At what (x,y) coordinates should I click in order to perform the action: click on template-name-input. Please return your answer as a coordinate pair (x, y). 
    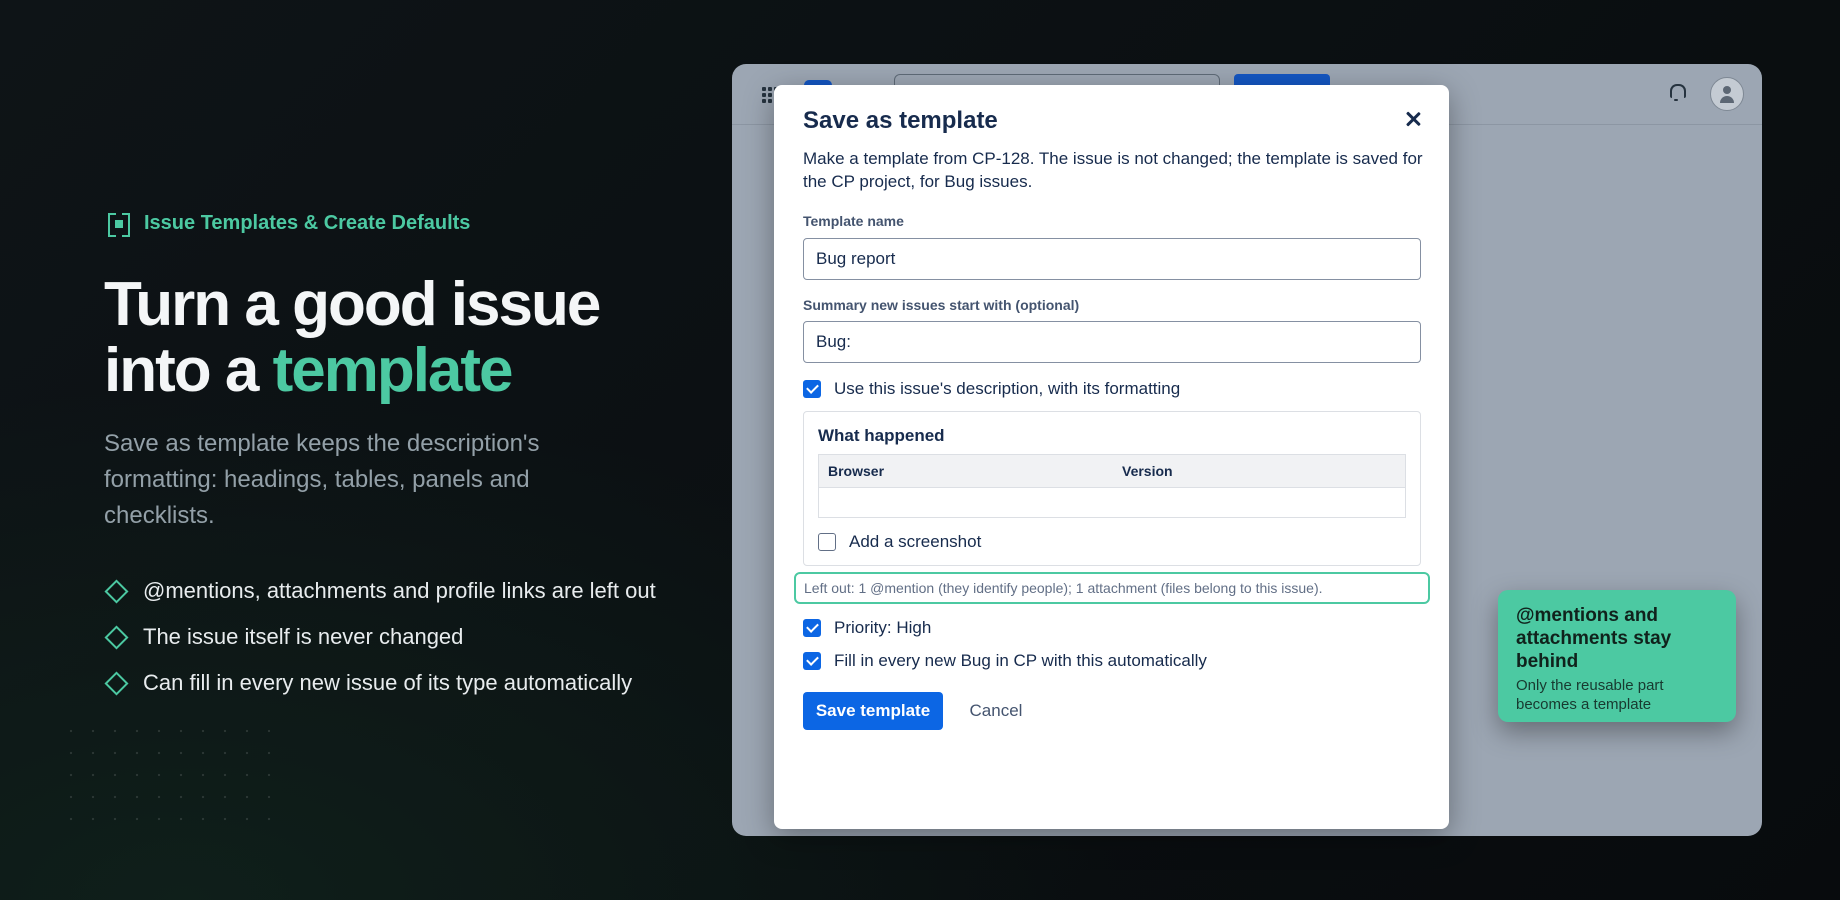
    Looking at the image, I should click on (1112, 259).